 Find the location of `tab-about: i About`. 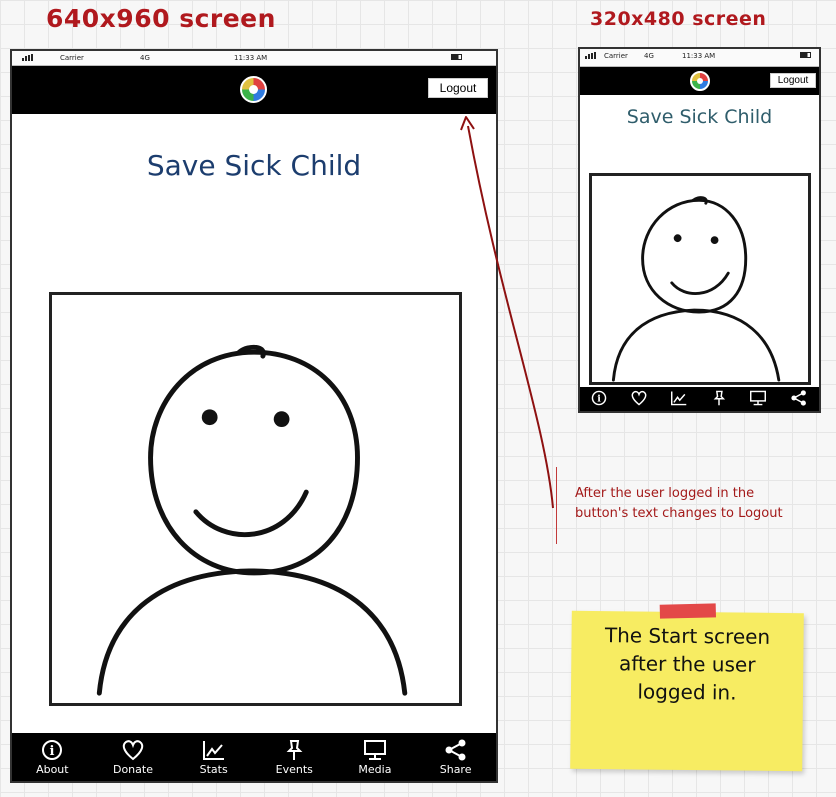

tab-about: i About is located at coordinates (52, 757).